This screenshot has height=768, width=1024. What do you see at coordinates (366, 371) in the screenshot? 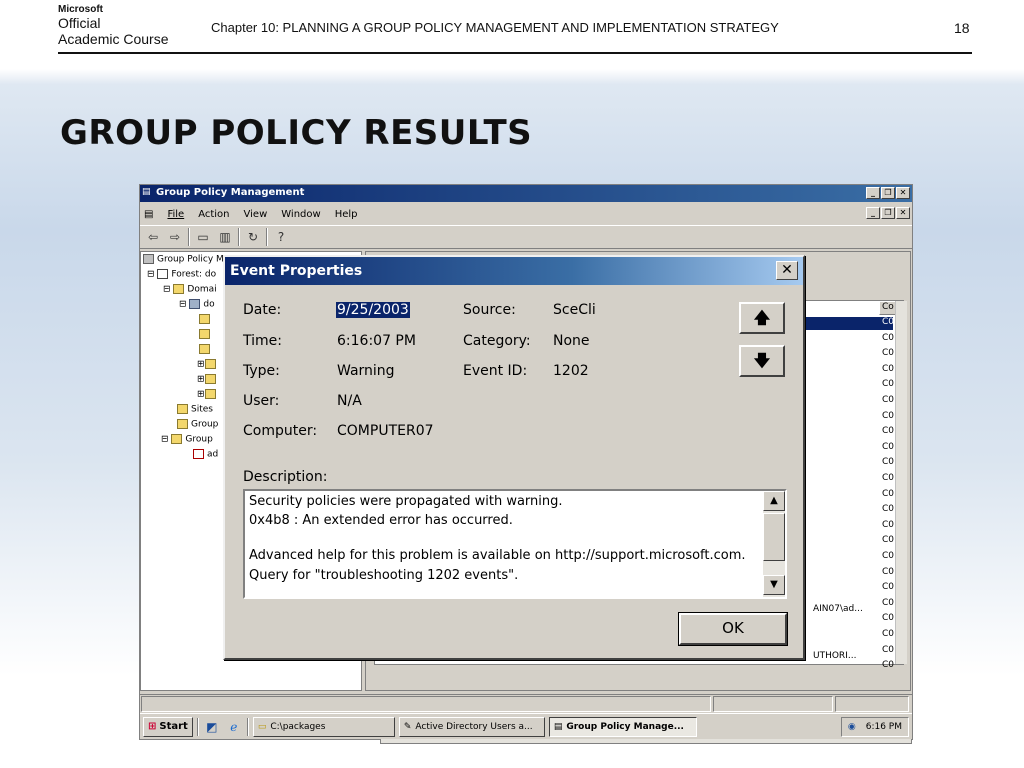
I see `type-value: Warning` at bounding box center [366, 371].